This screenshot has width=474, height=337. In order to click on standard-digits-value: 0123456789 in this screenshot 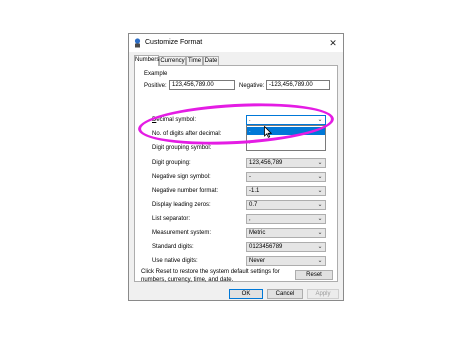, I will do `click(266, 247)`.